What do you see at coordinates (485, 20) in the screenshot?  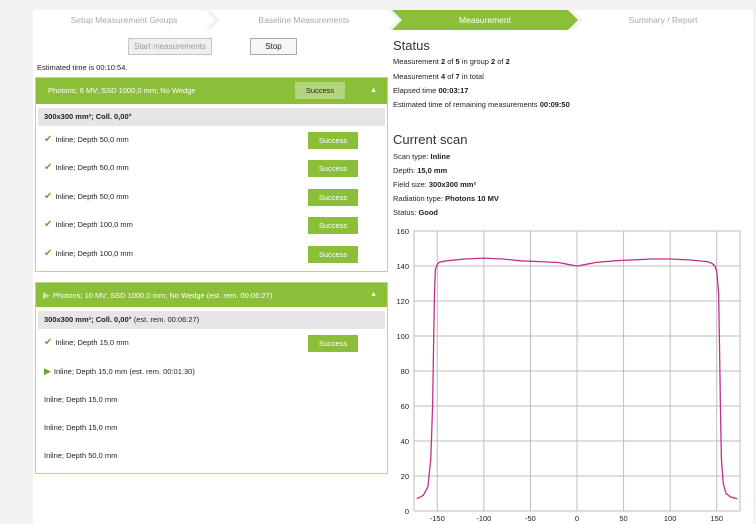 I see `step-measurement: Measurement` at bounding box center [485, 20].